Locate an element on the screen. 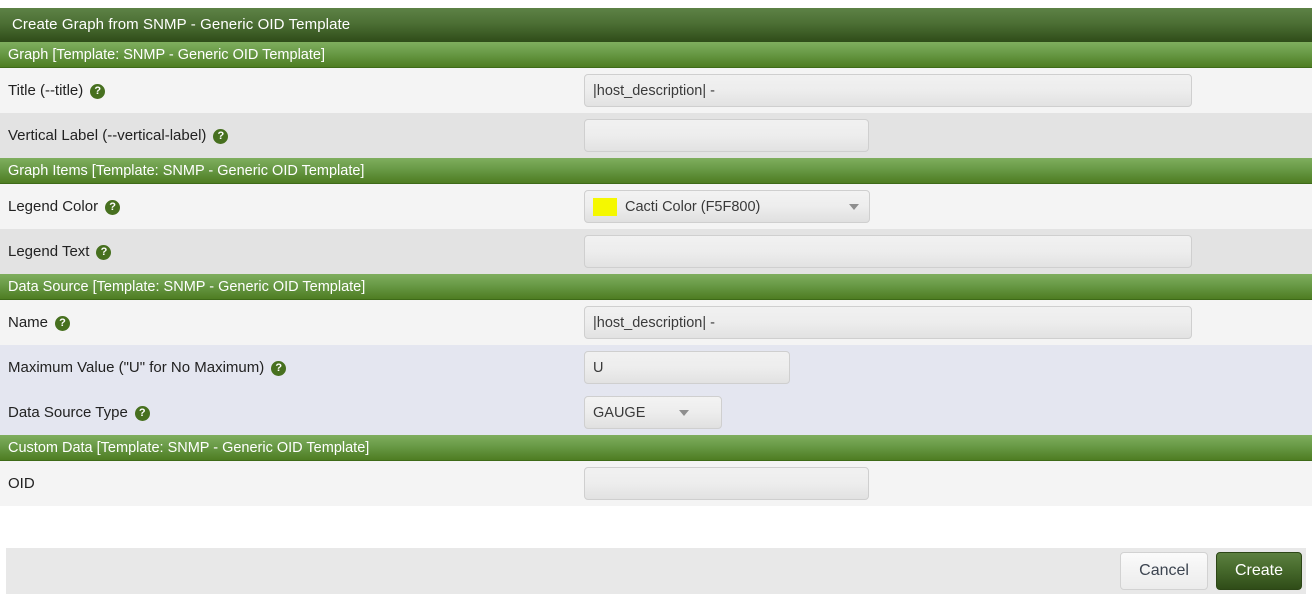 This screenshot has width=1312, height=600. field-label-title: Title (--title) is located at coordinates (46, 90).